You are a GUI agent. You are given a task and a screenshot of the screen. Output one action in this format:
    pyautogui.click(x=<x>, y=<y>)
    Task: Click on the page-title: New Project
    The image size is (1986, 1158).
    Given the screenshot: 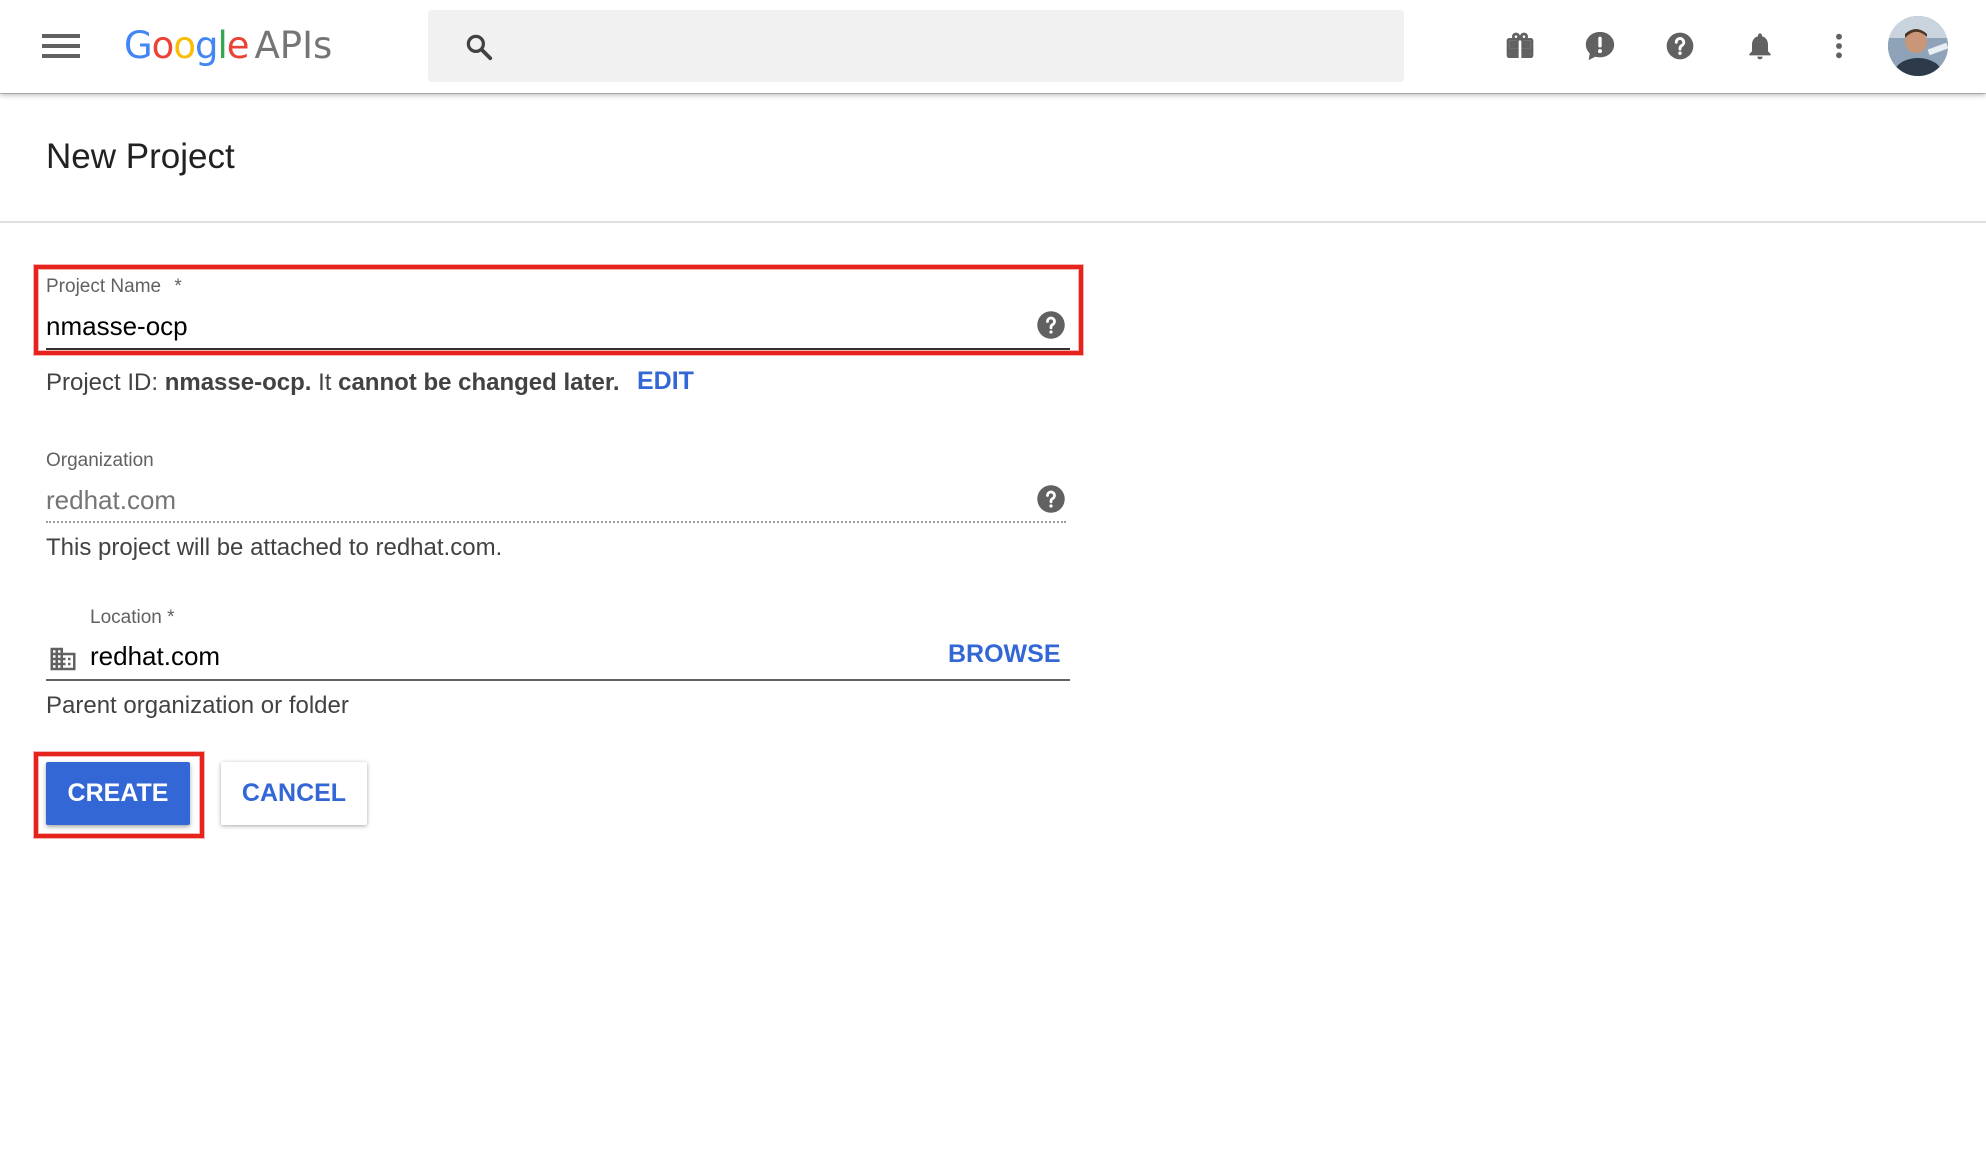 What is the action you would take?
    pyautogui.click(x=140, y=156)
    